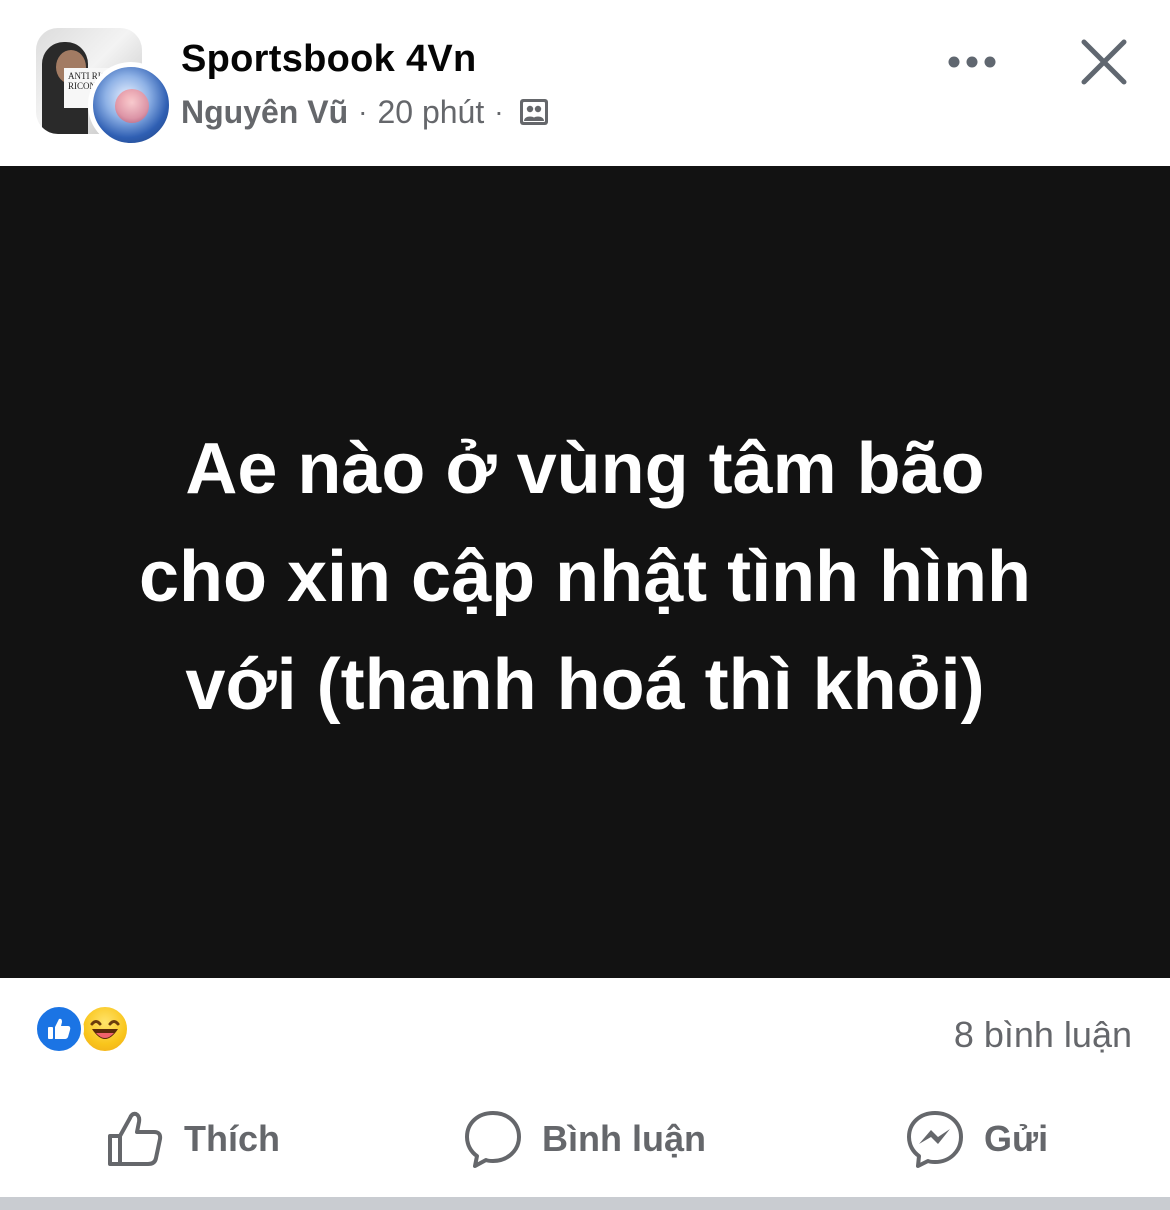 Image resolution: width=1170 pixels, height=1210 pixels. What do you see at coordinates (59, 1029) in the screenshot?
I see `like-reaction-icon` at bounding box center [59, 1029].